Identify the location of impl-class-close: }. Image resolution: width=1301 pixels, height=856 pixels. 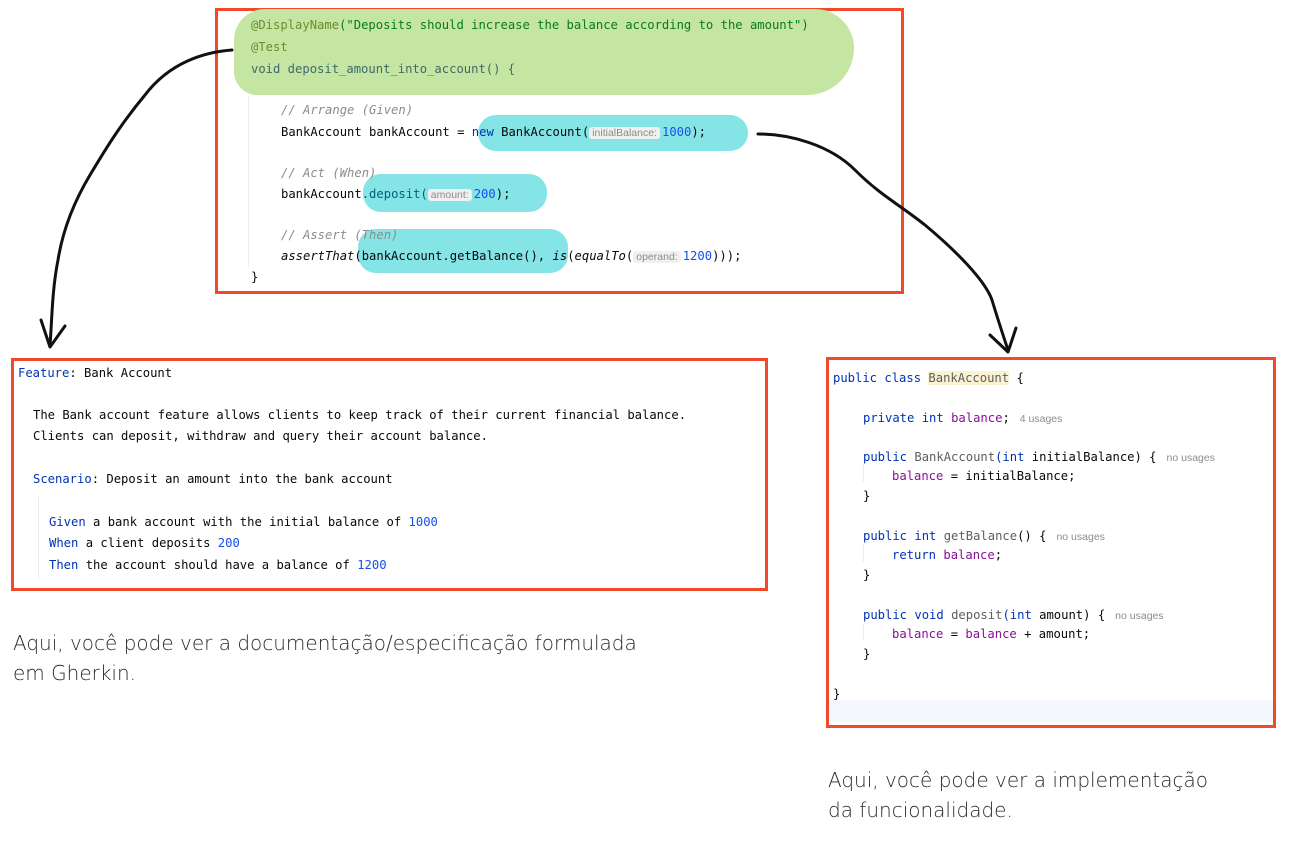
(837, 694).